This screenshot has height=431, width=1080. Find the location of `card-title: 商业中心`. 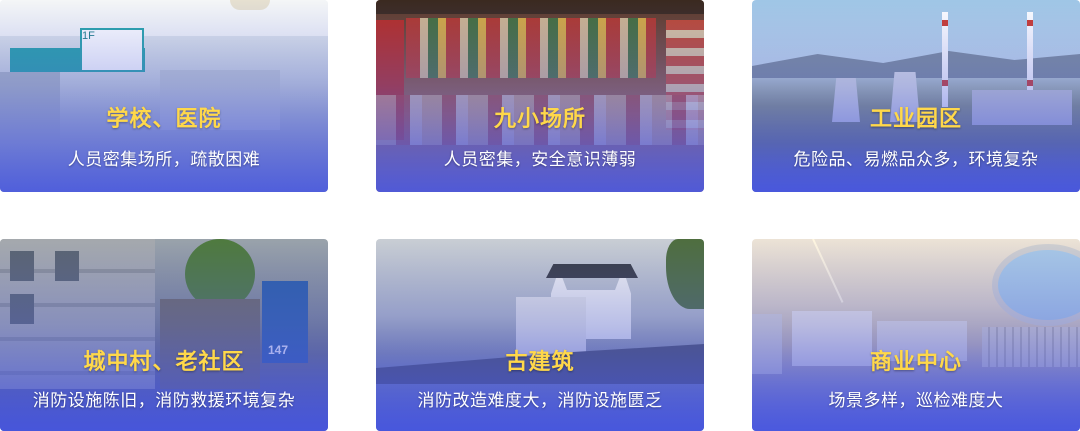

card-title: 商业中心 is located at coordinates (915, 362).